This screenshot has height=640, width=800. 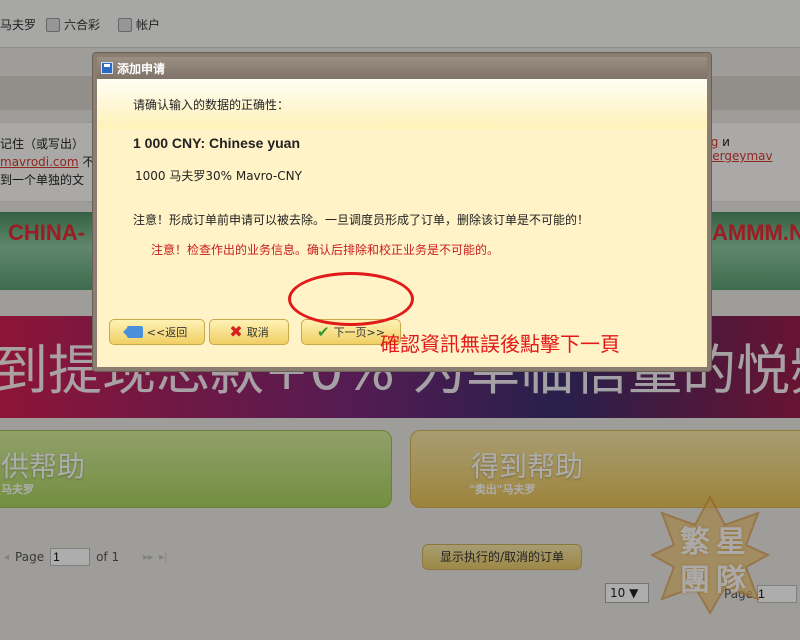 What do you see at coordinates (211, 105) in the screenshot?
I see `confirm-label: 请确认输入的数据的正确性：` at bounding box center [211, 105].